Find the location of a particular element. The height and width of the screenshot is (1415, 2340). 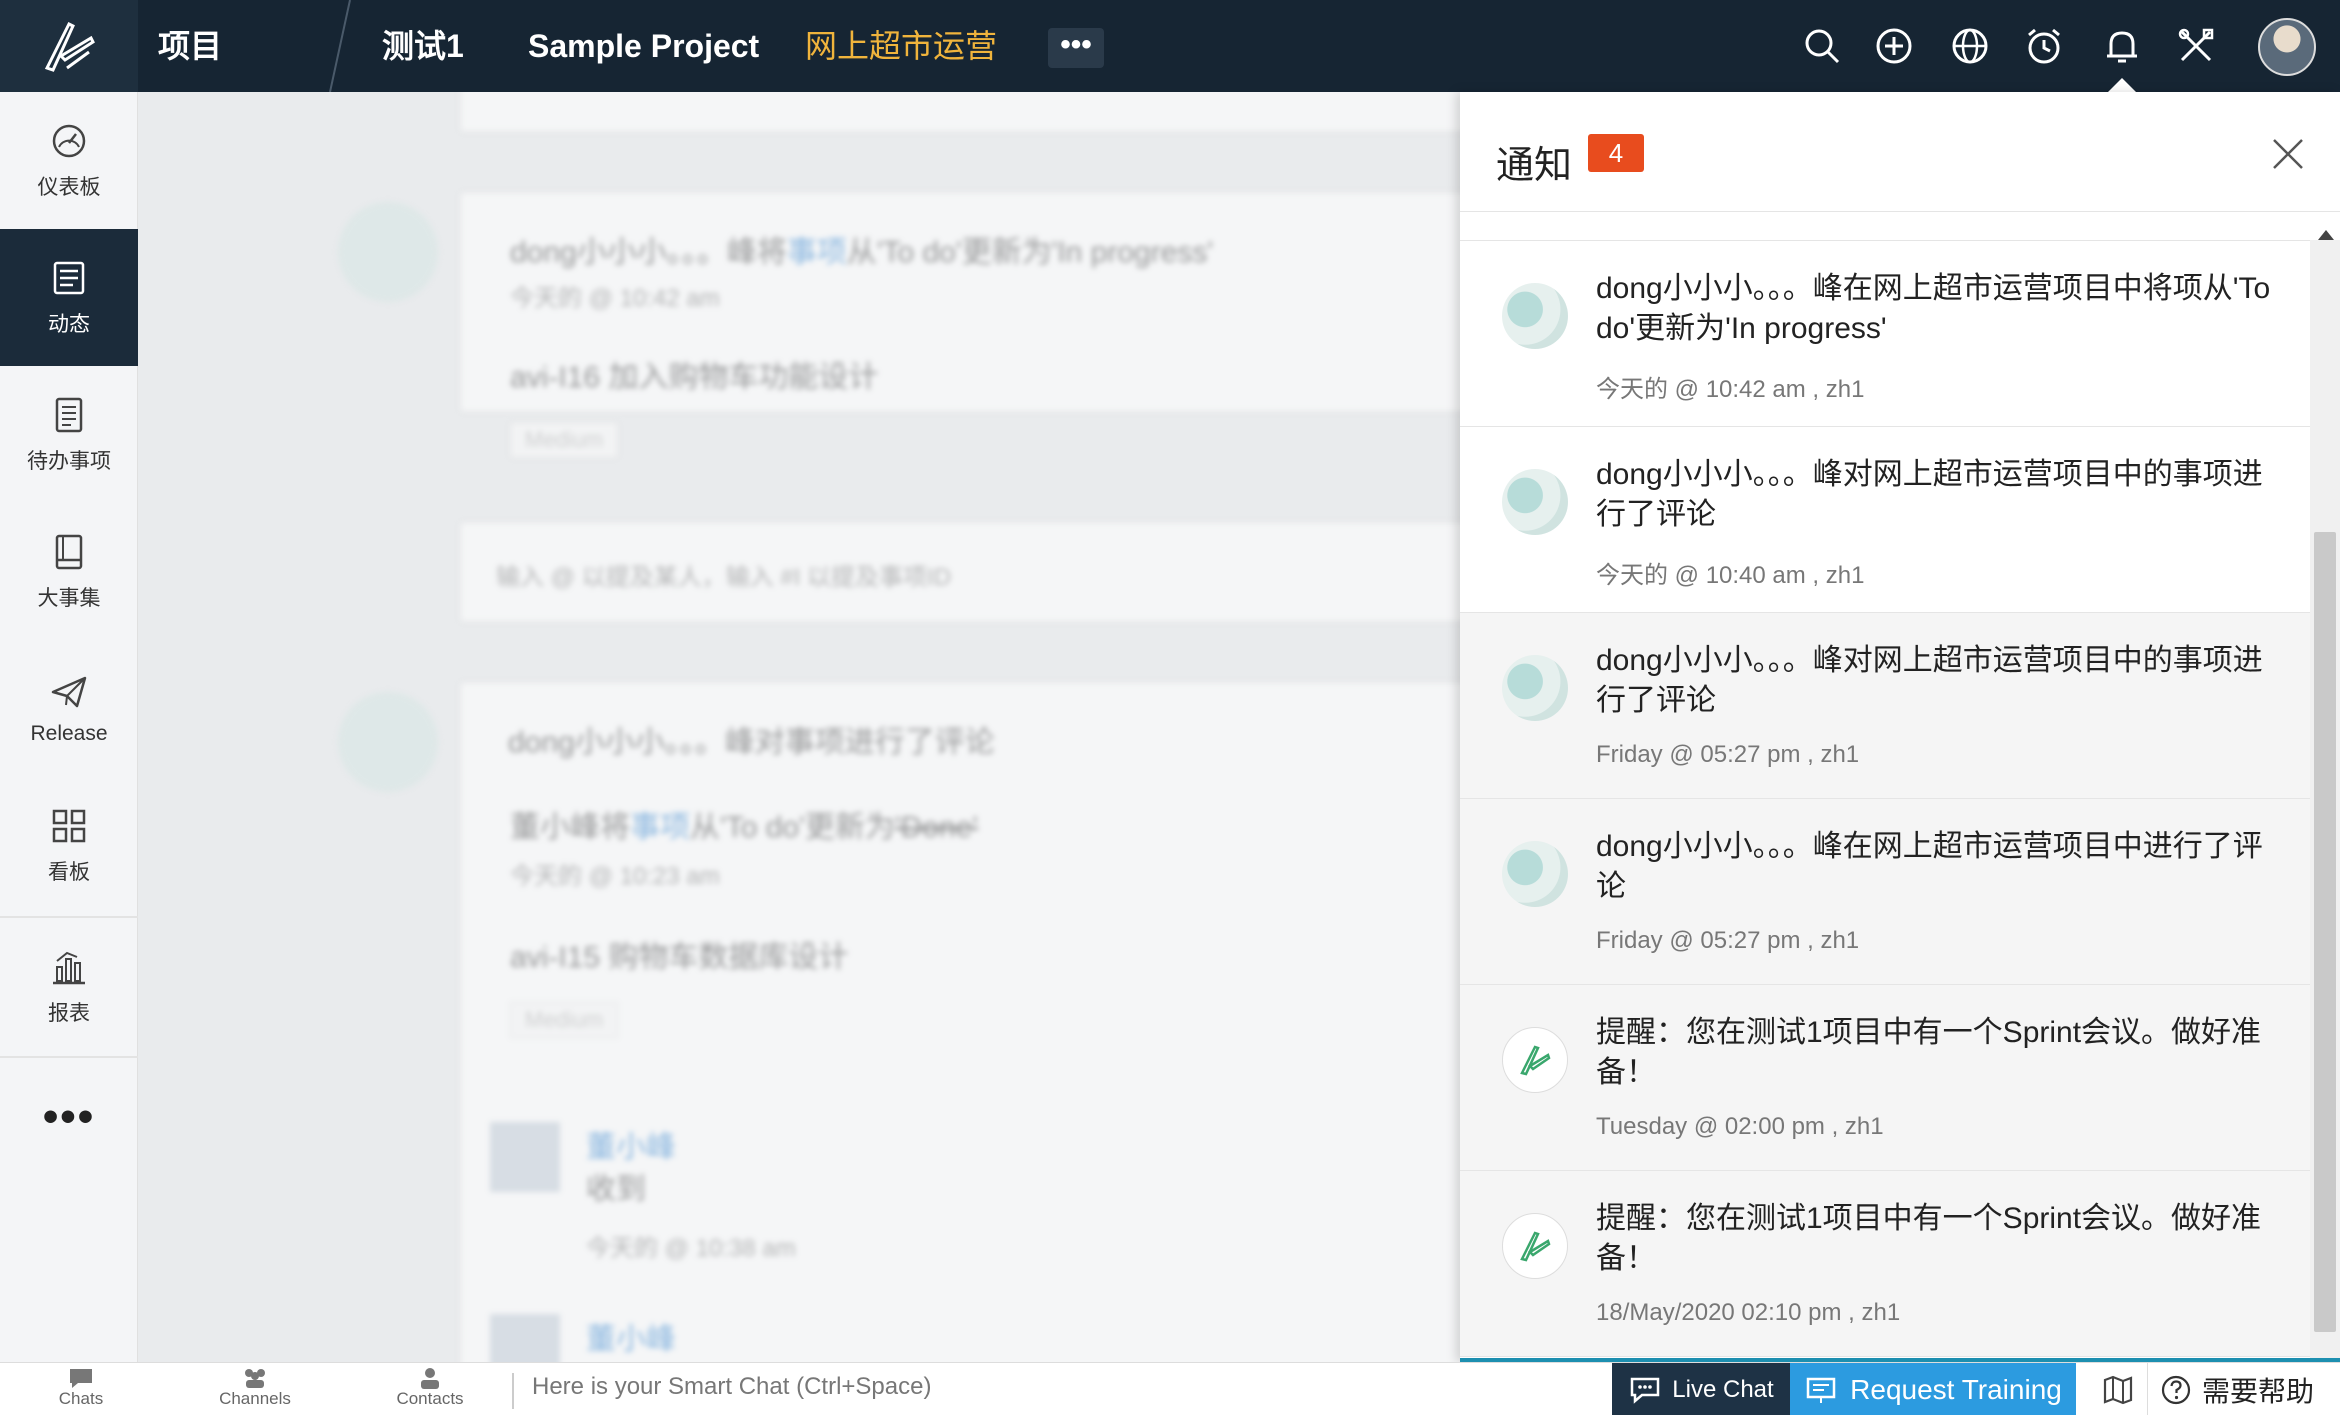

bottom-tab-label: Channels is located at coordinates (255, 1398).